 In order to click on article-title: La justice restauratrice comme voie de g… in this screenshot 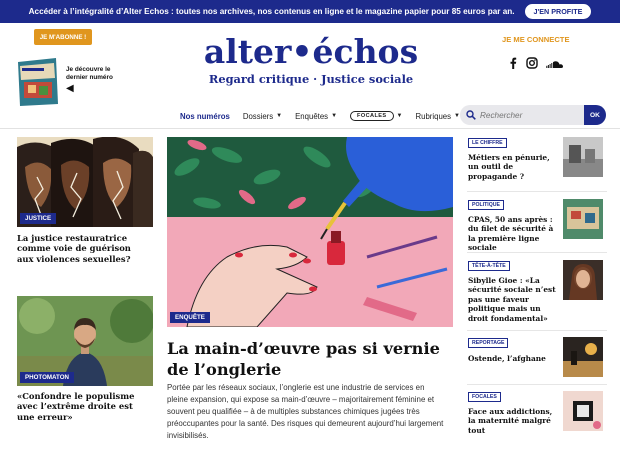, I will do `click(83, 248)`.